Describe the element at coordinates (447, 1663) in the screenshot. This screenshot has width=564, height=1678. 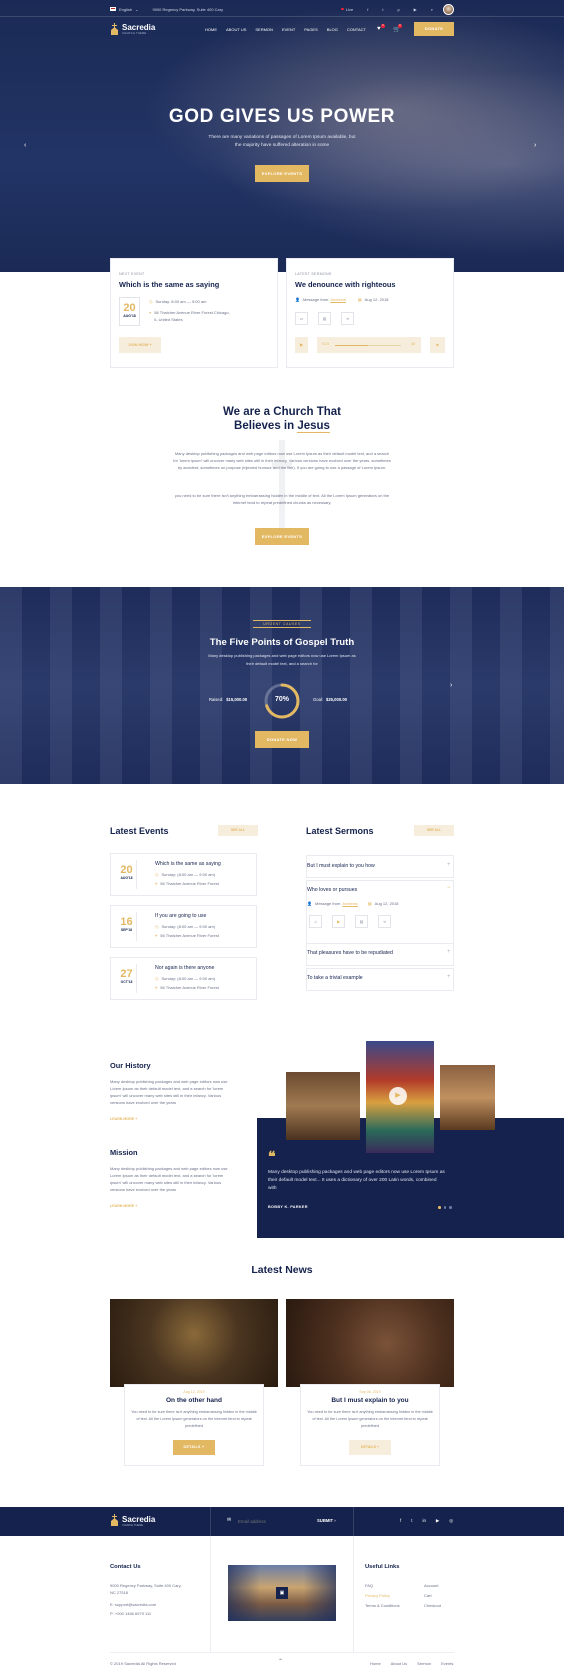
I see `footer-bottom-link-events: Events` at that location.